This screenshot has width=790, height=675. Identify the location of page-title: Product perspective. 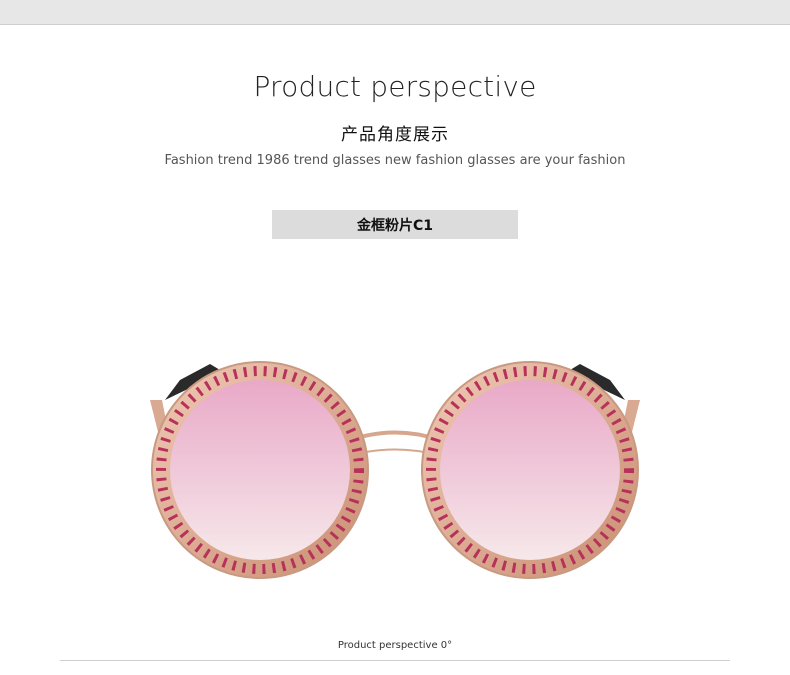
(395, 86).